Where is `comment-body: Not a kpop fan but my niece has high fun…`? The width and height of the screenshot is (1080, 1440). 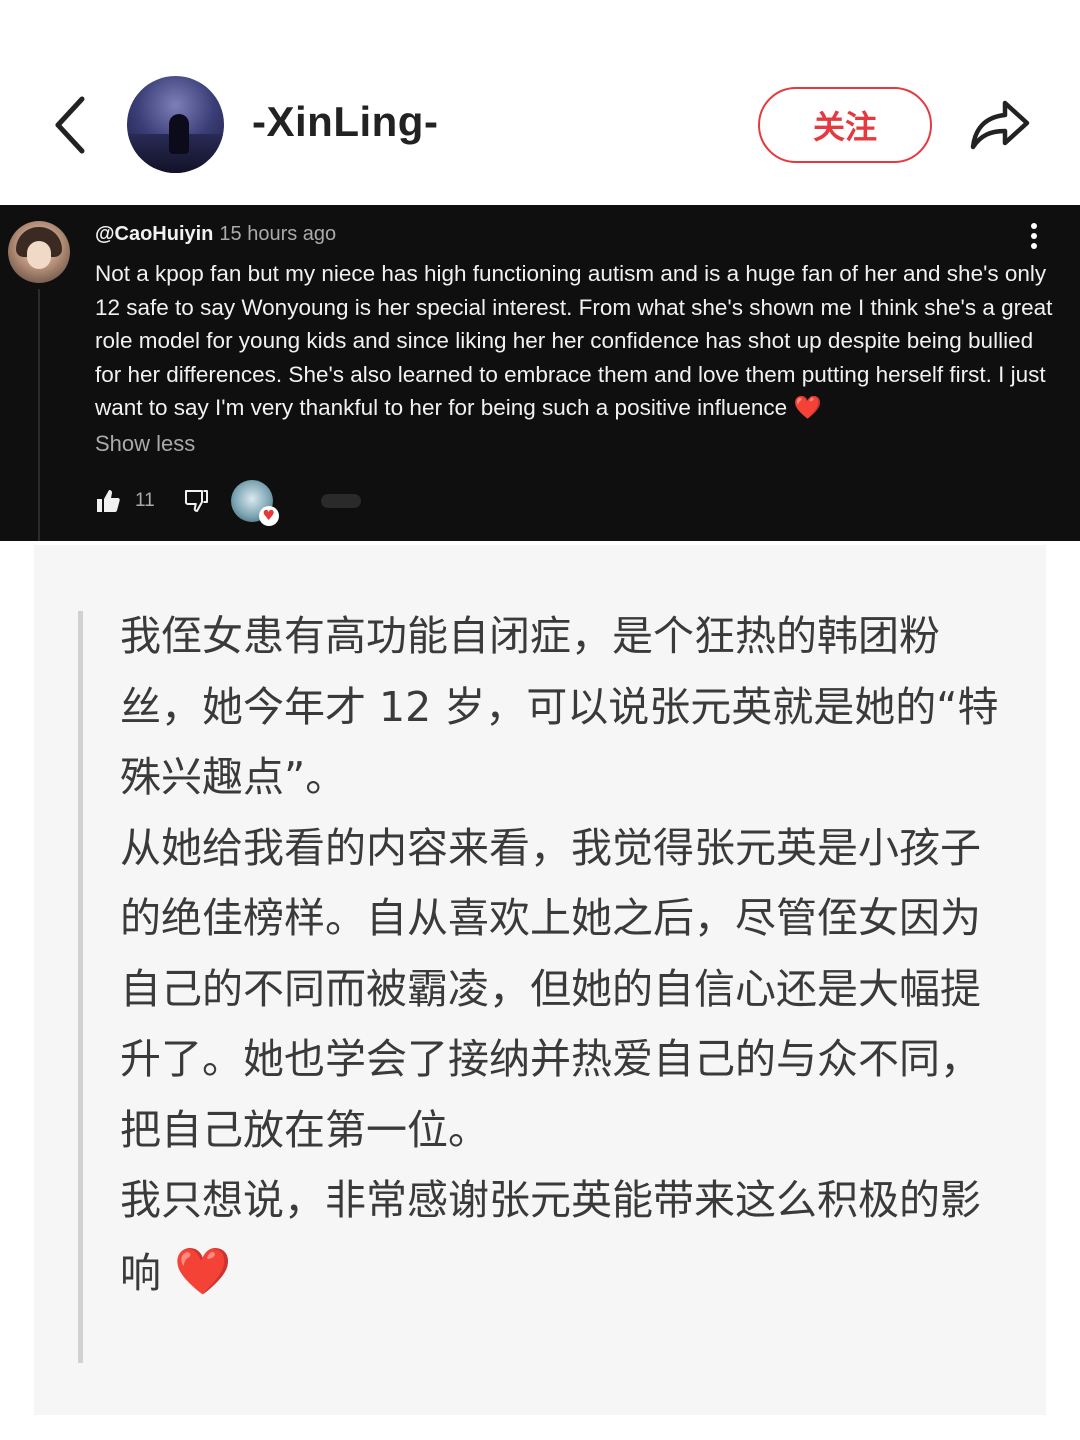 comment-body: Not a kpop fan but my niece has high fun… is located at coordinates (574, 340).